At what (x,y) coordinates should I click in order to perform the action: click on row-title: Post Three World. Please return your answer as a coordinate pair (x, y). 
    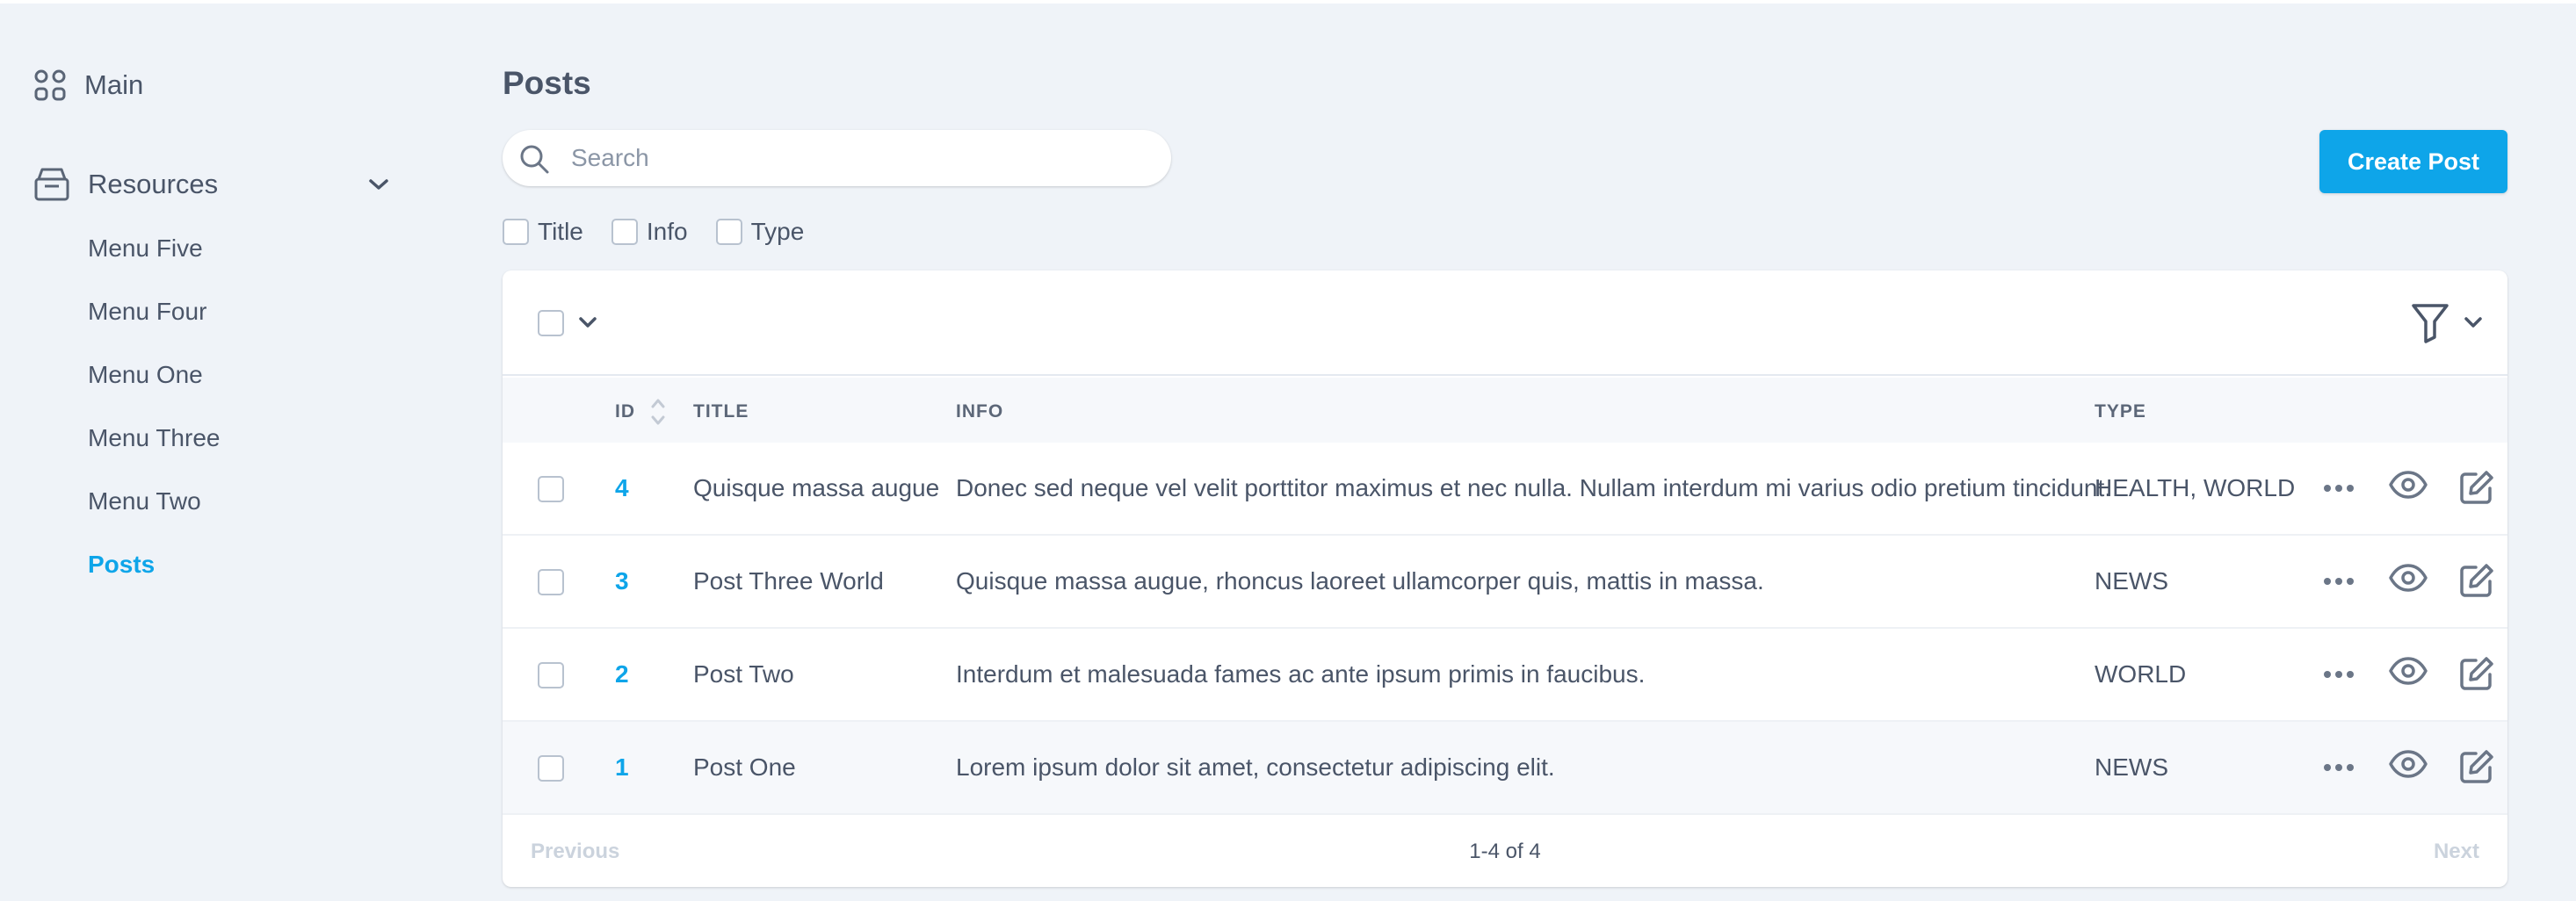
    Looking at the image, I should click on (788, 581).